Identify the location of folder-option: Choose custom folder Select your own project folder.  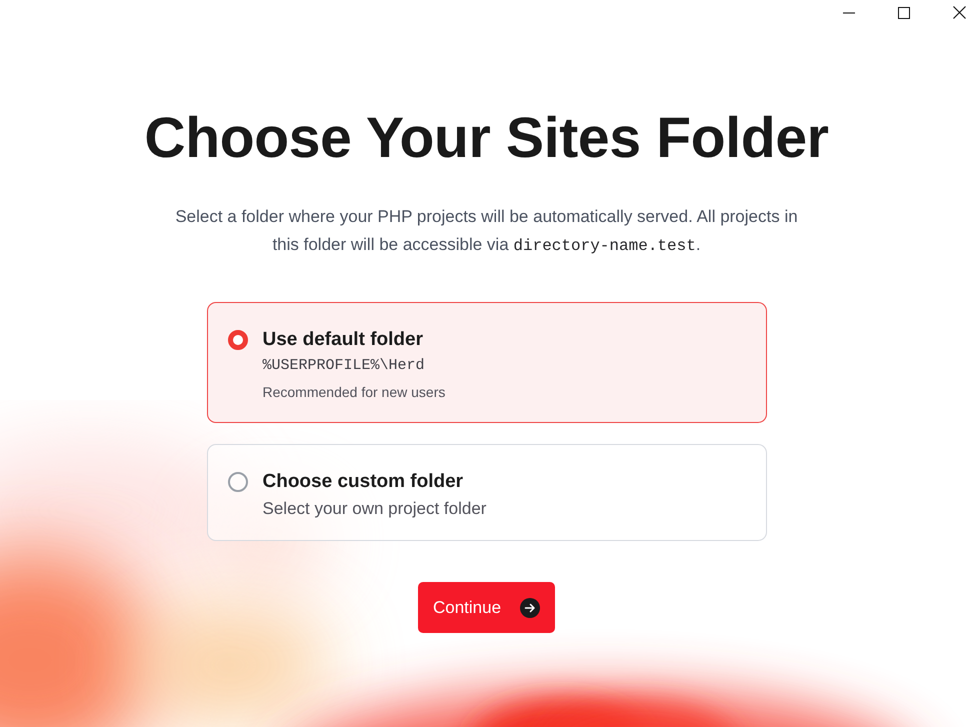
(486, 492).